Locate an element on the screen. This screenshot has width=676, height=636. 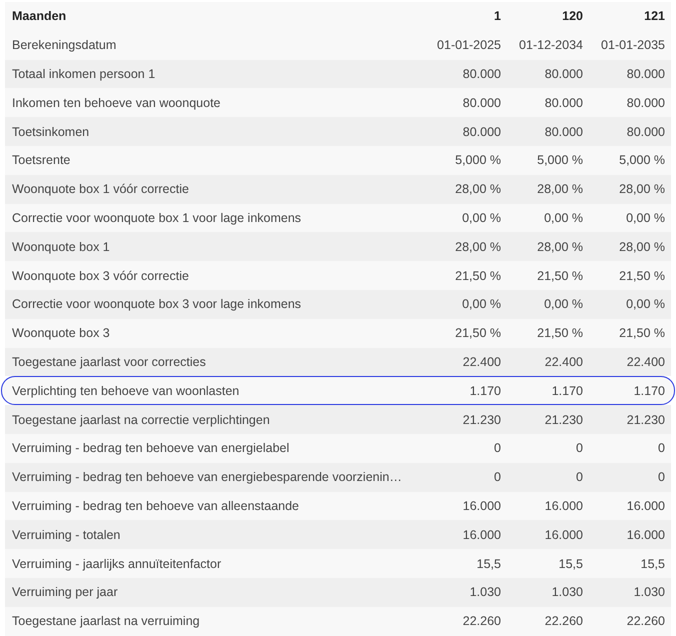
row-label: Woonquote box 3 is located at coordinates (61, 333).